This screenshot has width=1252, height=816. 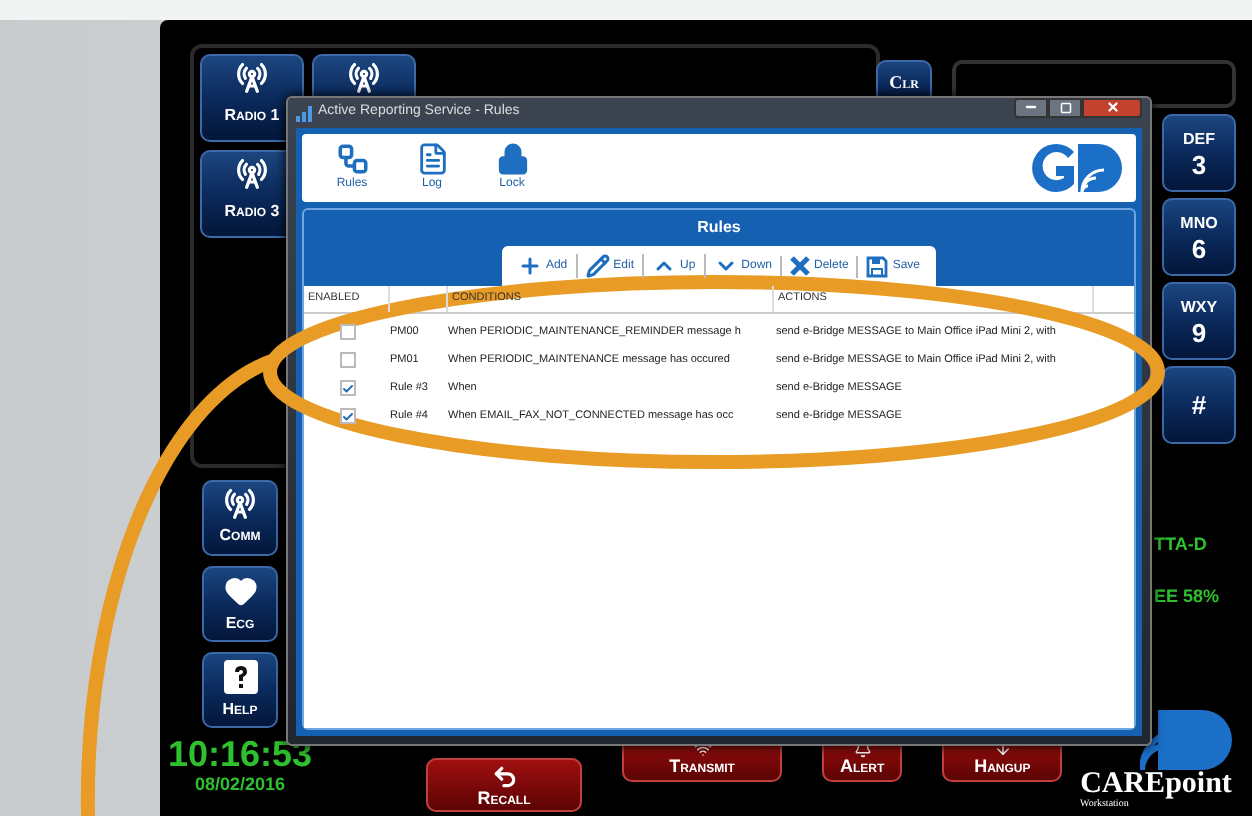 I want to click on logo-name: CAREpoint, so click(x=1156, y=785).